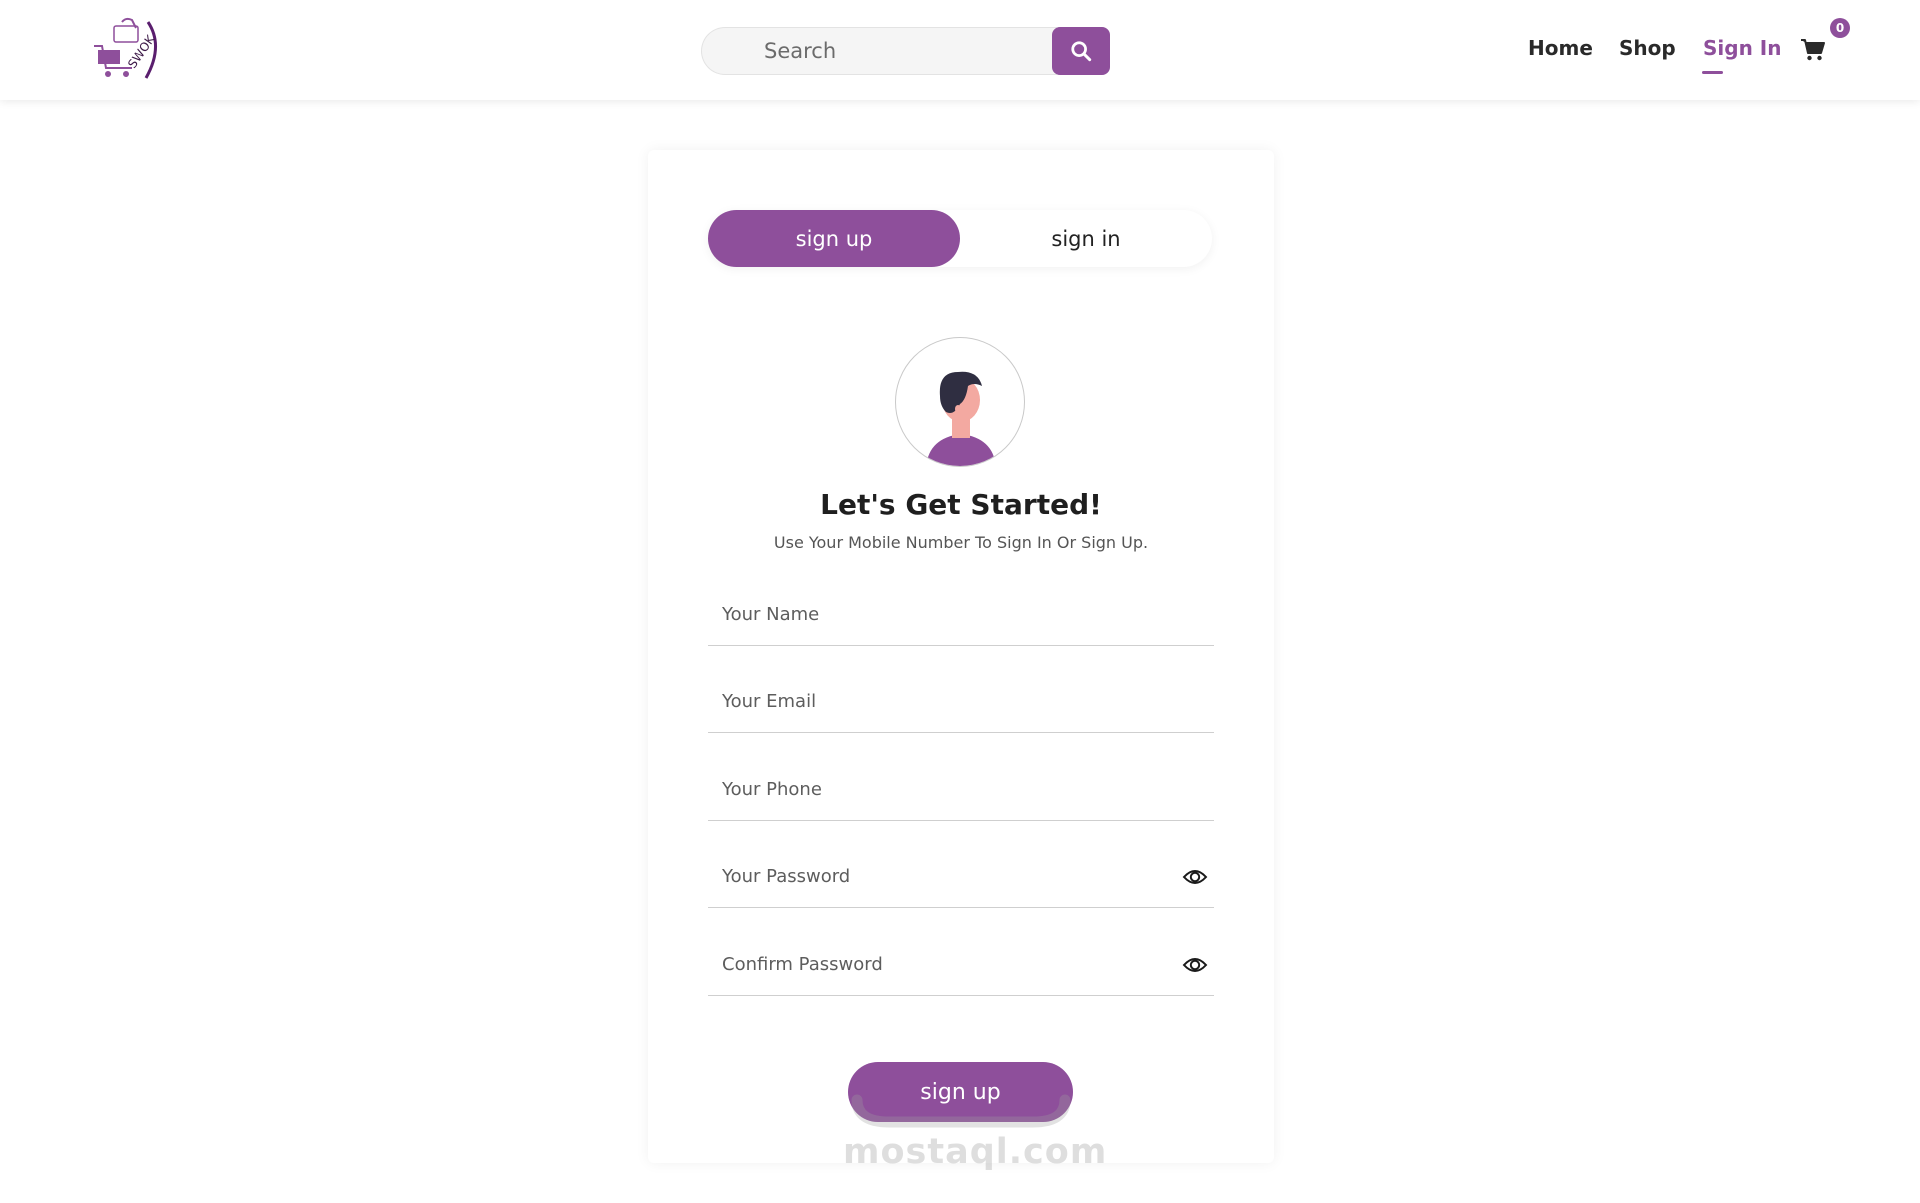  Describe the element at coordinates (1086, 238) in the screenshot. I see `tab-sign-in: sign in` at that location.